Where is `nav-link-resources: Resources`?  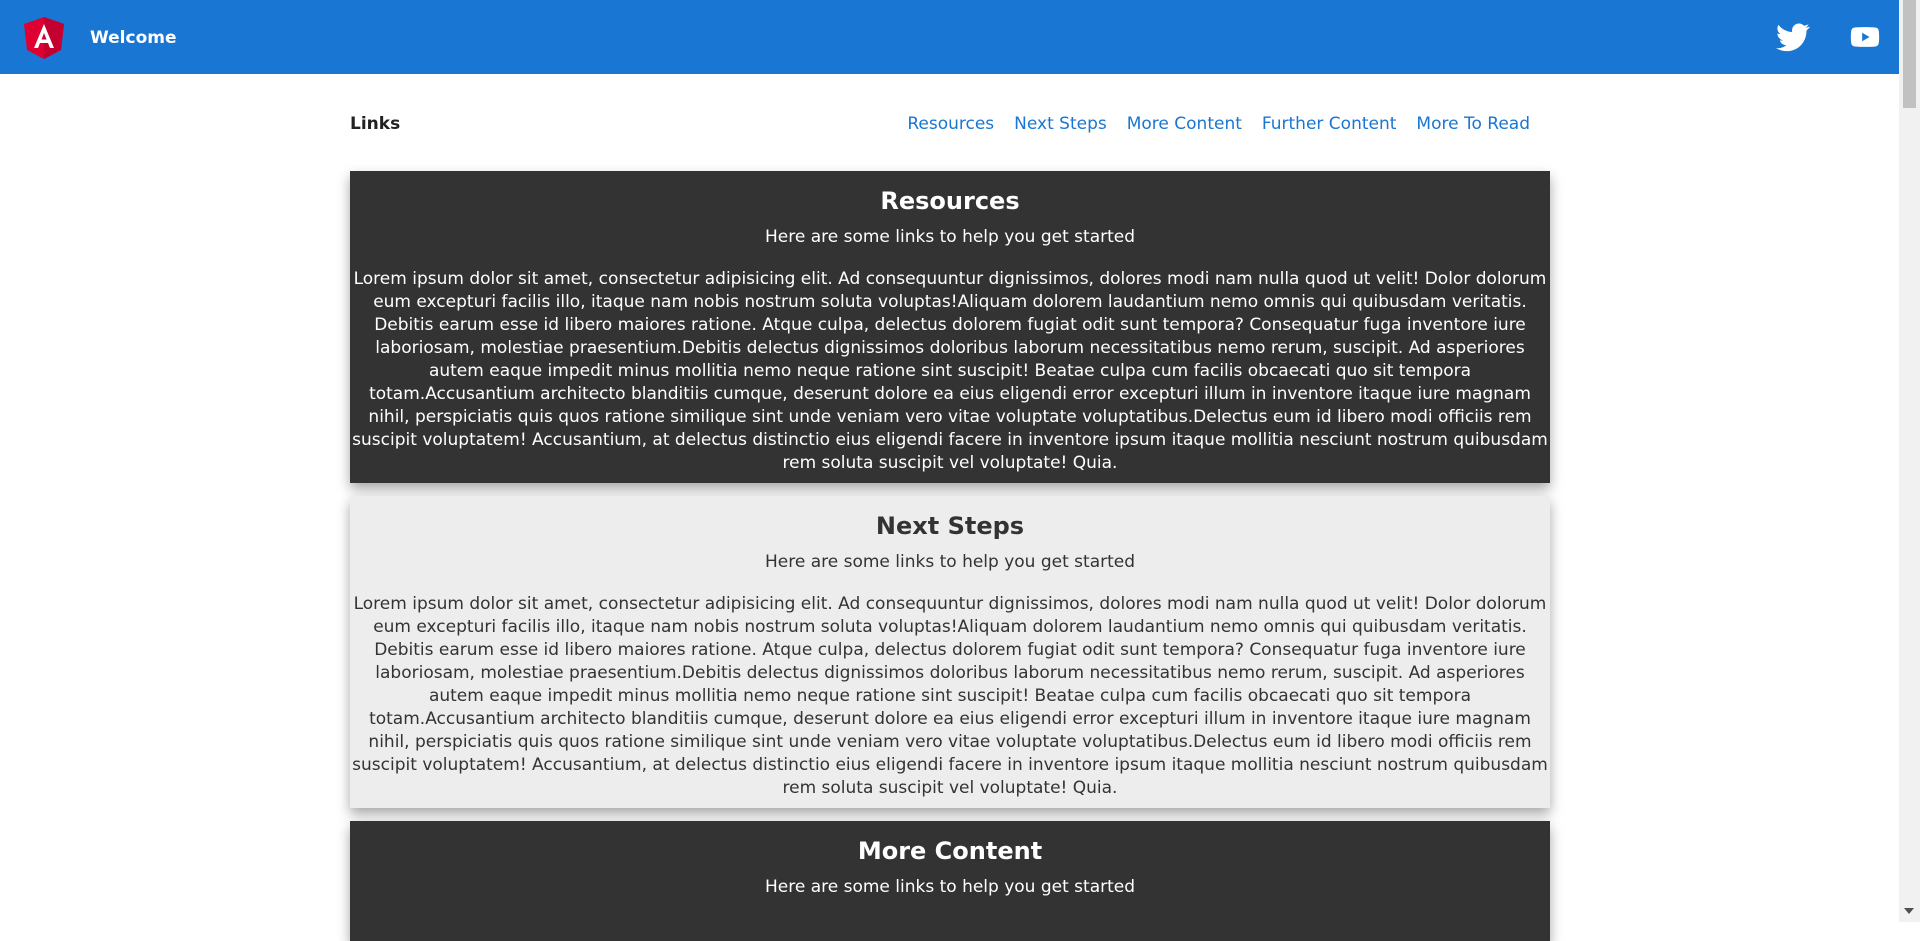
nav-link-resources: Resources is located at coordinates (950, 124).